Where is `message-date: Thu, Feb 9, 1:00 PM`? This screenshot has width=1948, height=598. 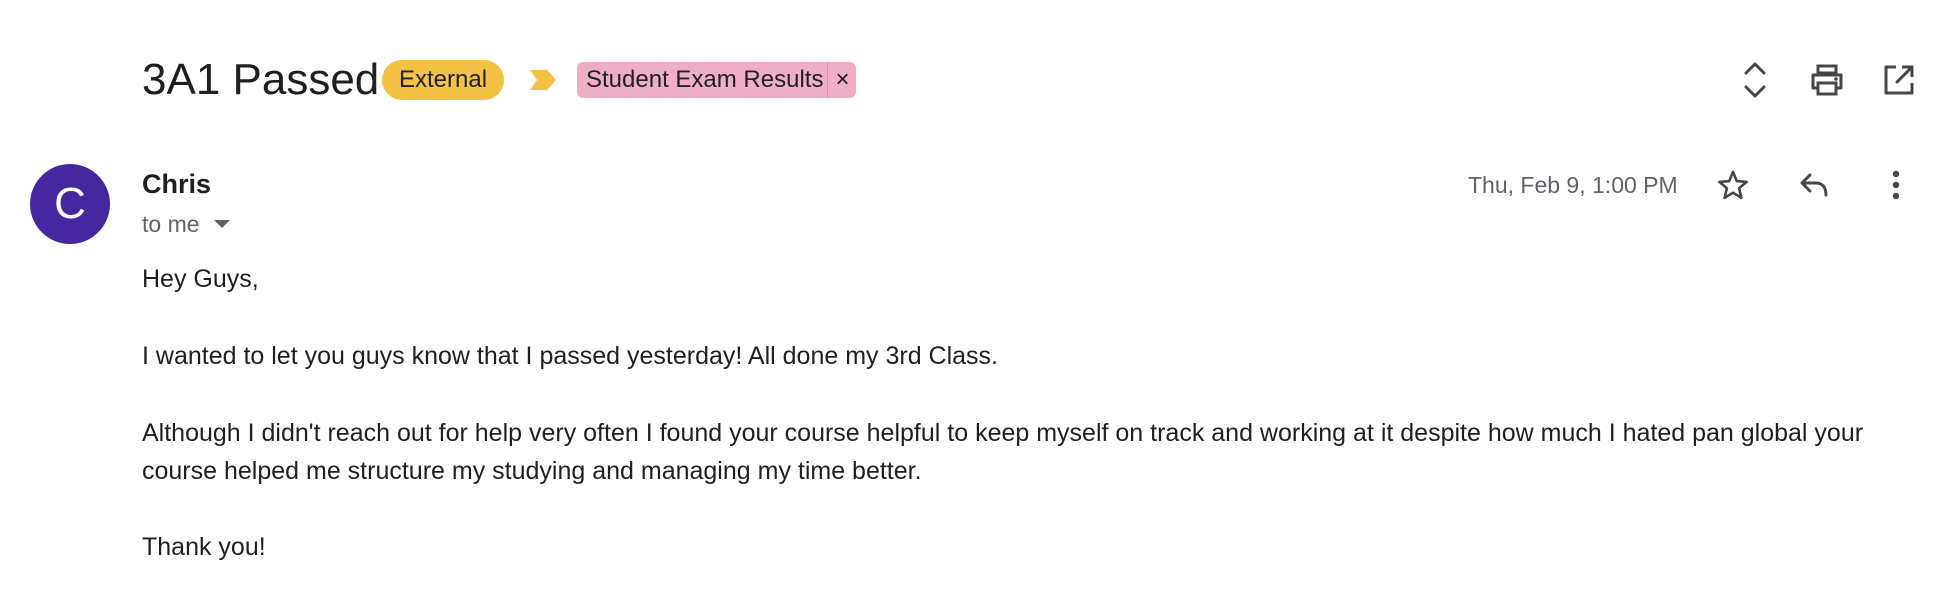
message-date: Thu, Feb 9, 1:00 PM is located at coordinates (1573, 185).